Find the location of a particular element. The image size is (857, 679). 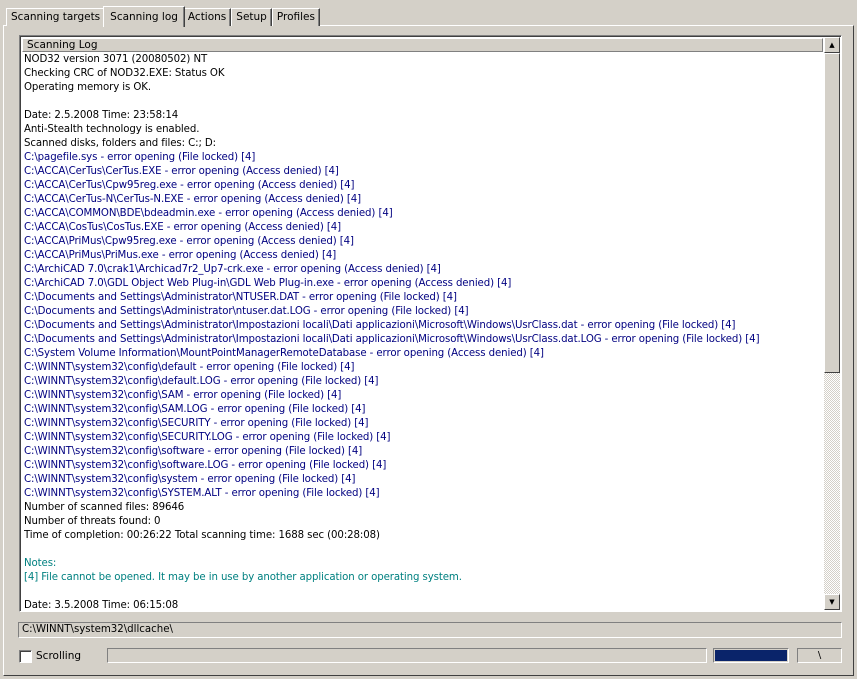

log-line: Date: 3.5.2008 Time: 06:15:08 is located at coordinates (101, 604).